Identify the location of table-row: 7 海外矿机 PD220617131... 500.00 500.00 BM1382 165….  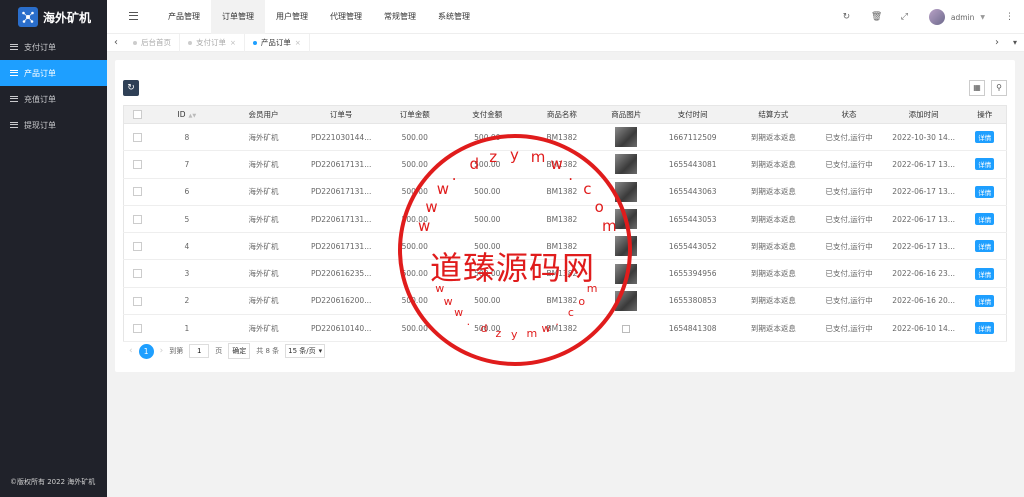
(565, 164).